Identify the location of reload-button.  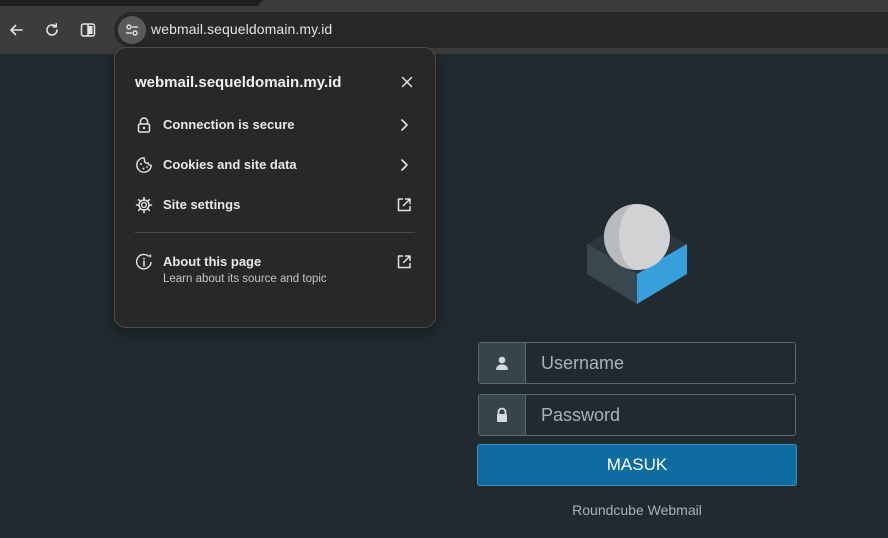
(52, 30).